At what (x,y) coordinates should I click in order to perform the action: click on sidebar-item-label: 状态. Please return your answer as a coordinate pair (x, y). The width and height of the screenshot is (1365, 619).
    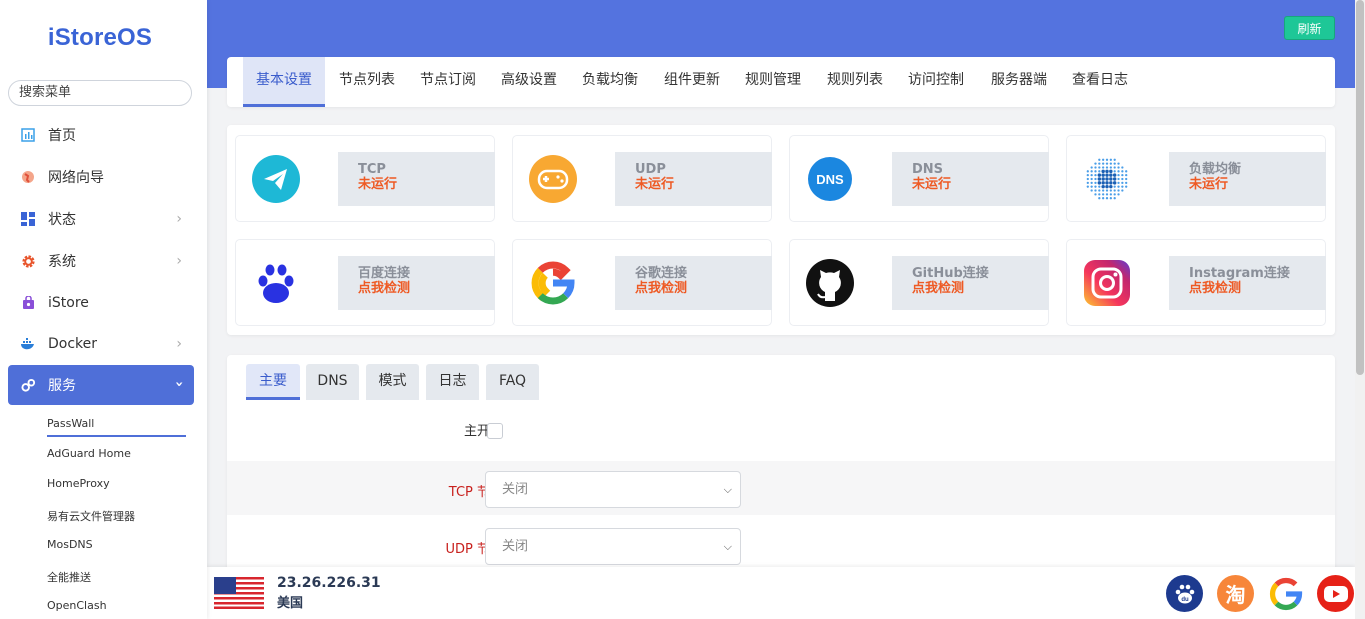
    Looking at the image, I should click on (62, 220).